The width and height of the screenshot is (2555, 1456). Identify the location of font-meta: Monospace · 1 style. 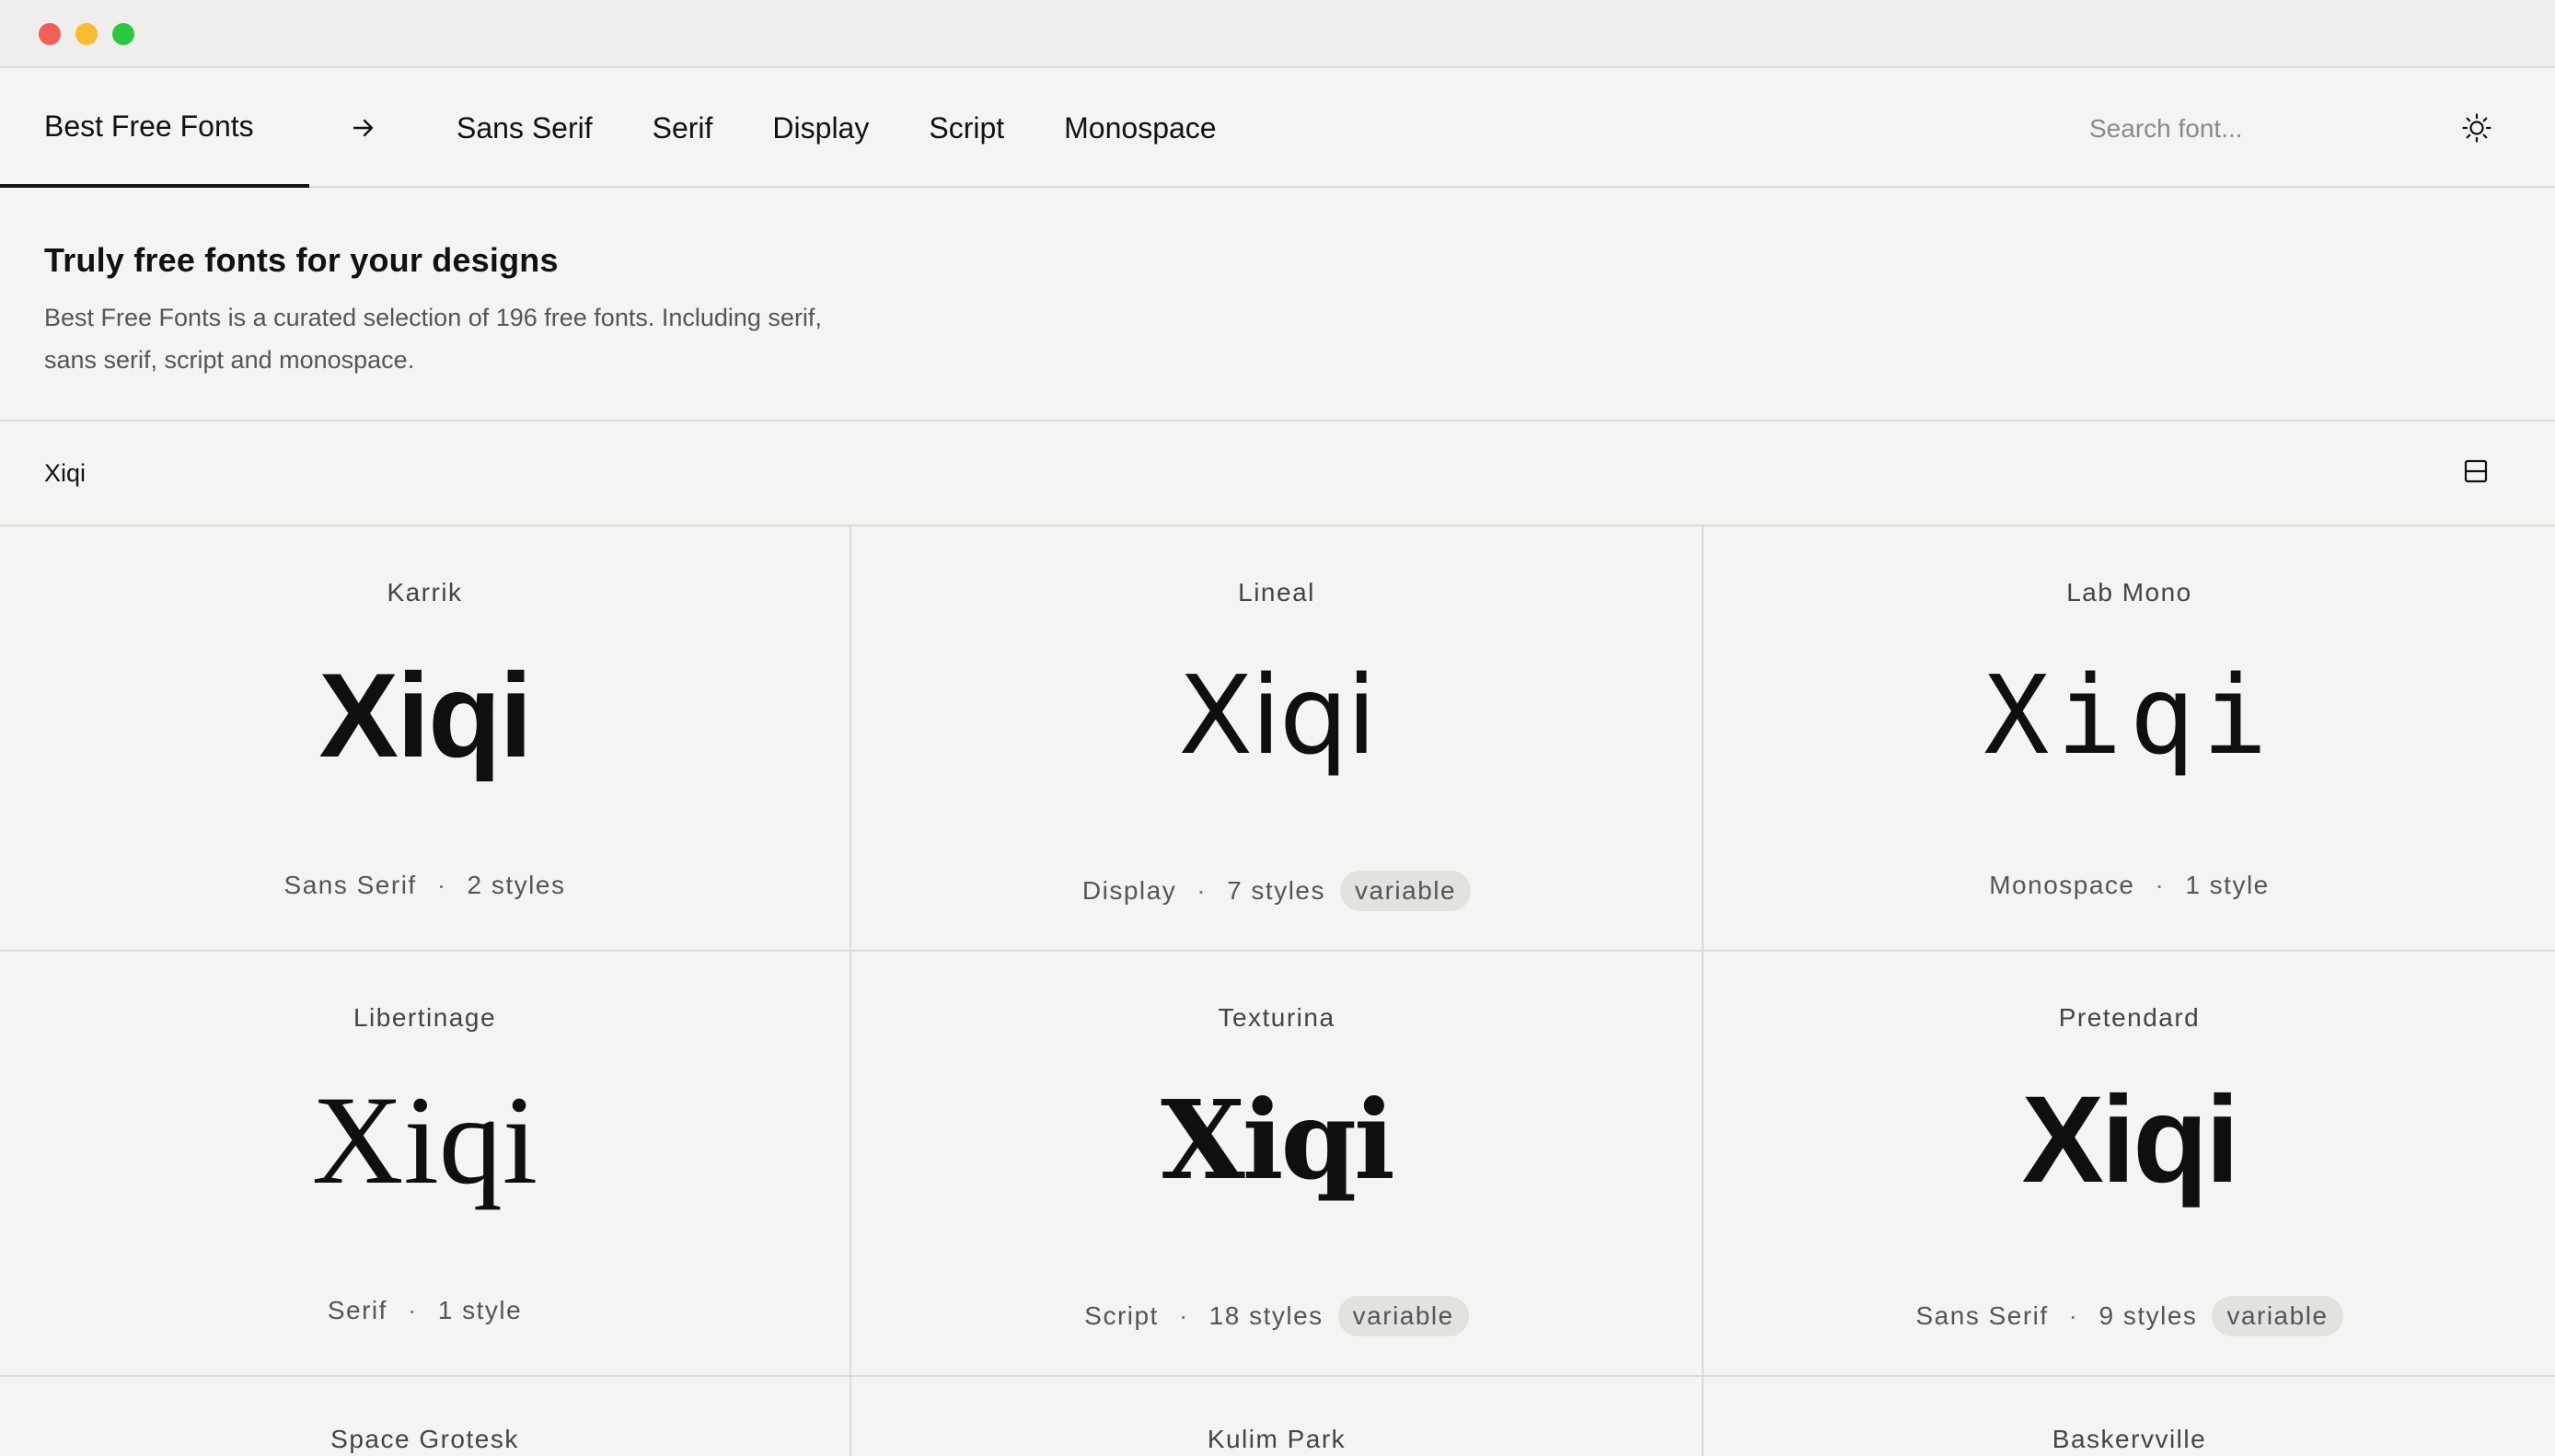
(2129, 885).